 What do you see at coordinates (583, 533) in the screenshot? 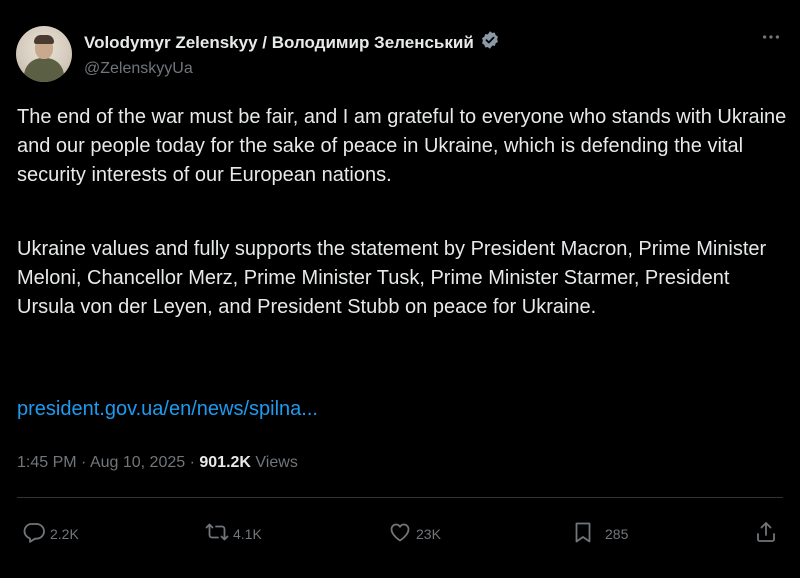
I see `bookmark-icon` at bounding box center [583, 533].